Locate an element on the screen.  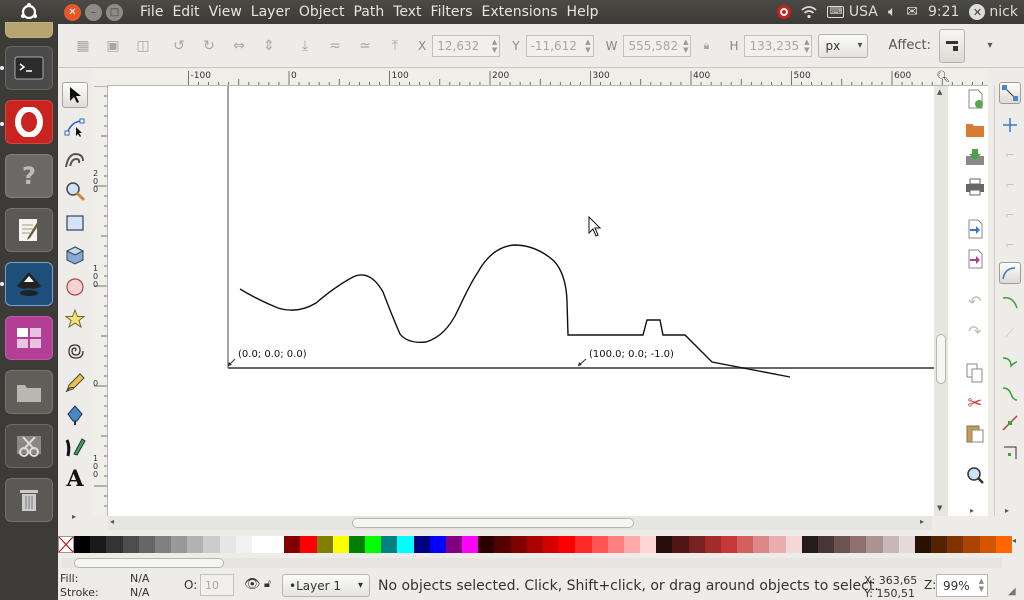
select-all-layers-icon: ▣ is located at coordinates (113, 46).